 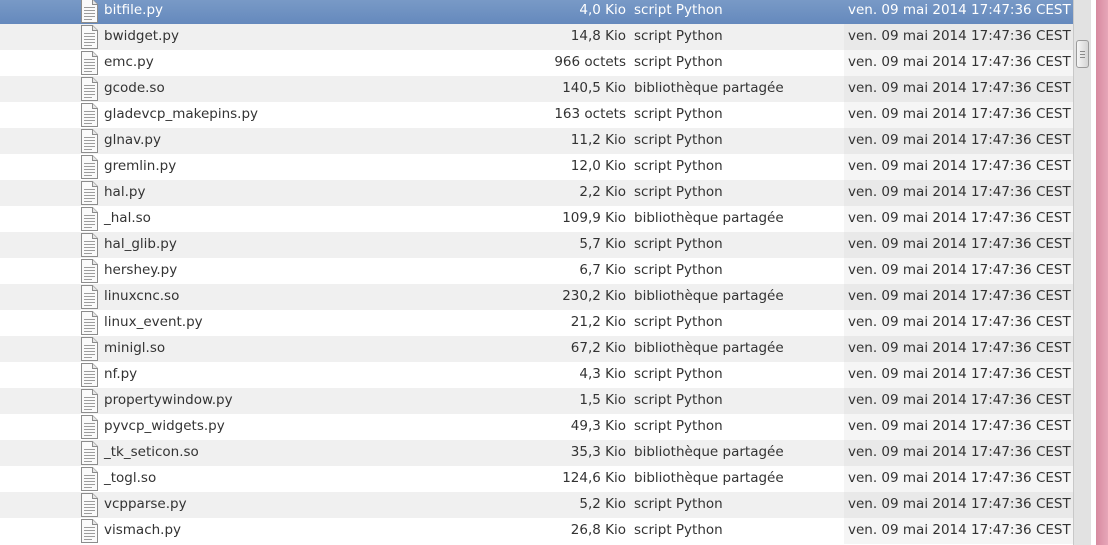 I want to click on file-size: 11,2 Kio, so click(x=598, y=140).